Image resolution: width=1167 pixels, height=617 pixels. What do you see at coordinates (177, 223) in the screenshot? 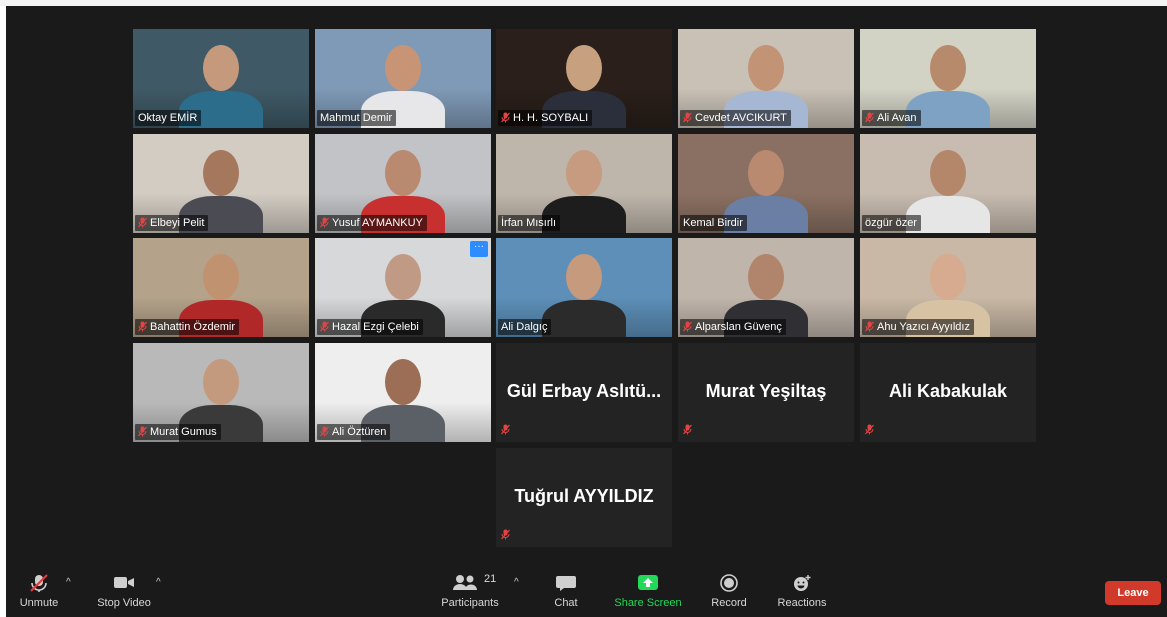
I see `participant-name: Elbeyi Pelit` at bounding box center [177, 223].